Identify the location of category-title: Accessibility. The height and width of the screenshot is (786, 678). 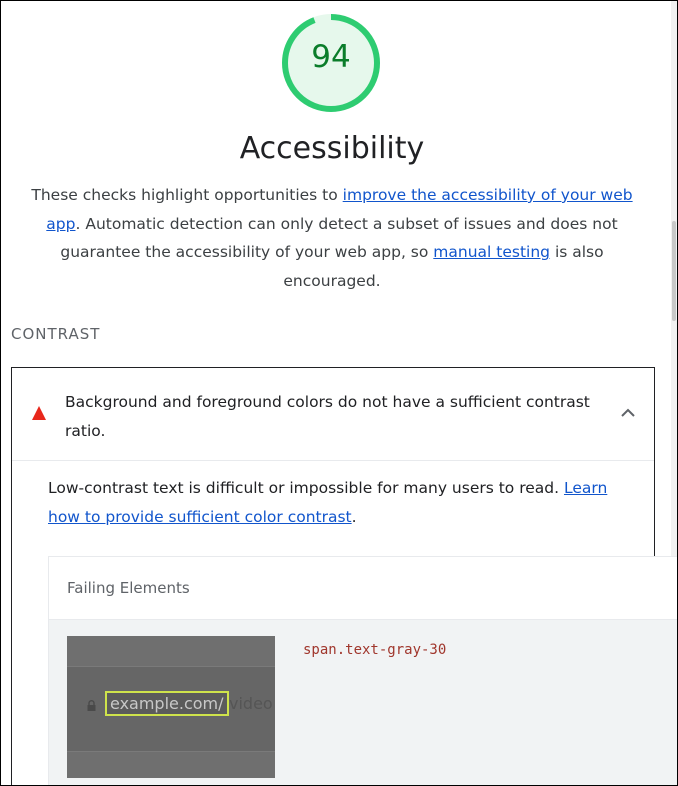
(332, 148).